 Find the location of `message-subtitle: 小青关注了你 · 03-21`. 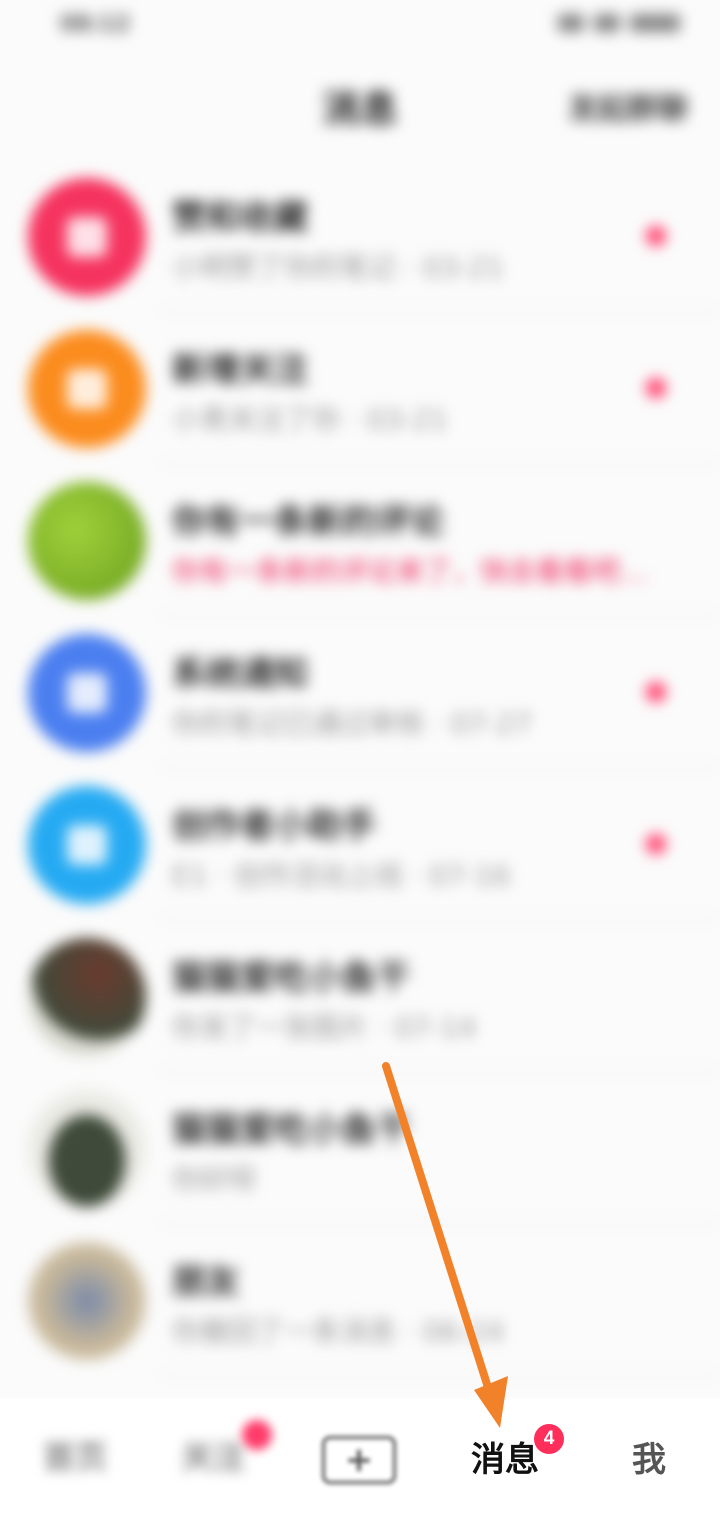

message-subtitle: 小青关注了你 · 03-21 is located at coordinates (310, 419).